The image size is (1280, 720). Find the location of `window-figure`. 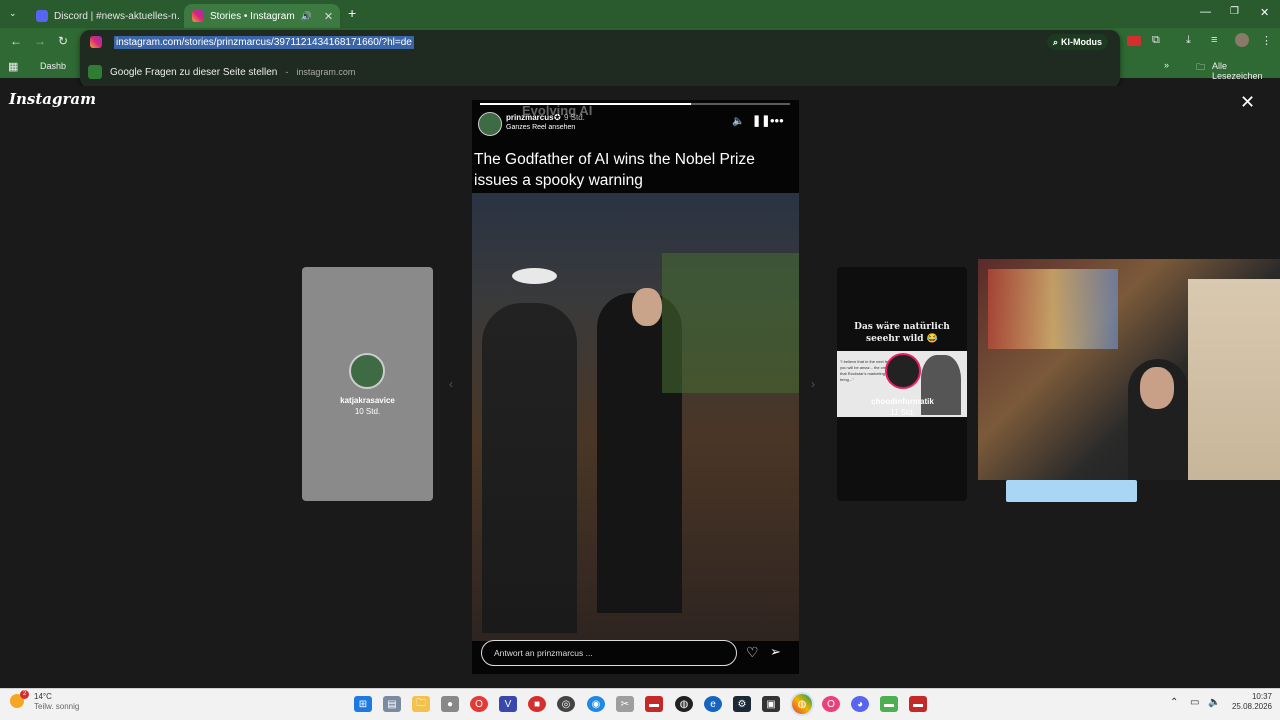

window-figure is located at coordinates (1234, 379).